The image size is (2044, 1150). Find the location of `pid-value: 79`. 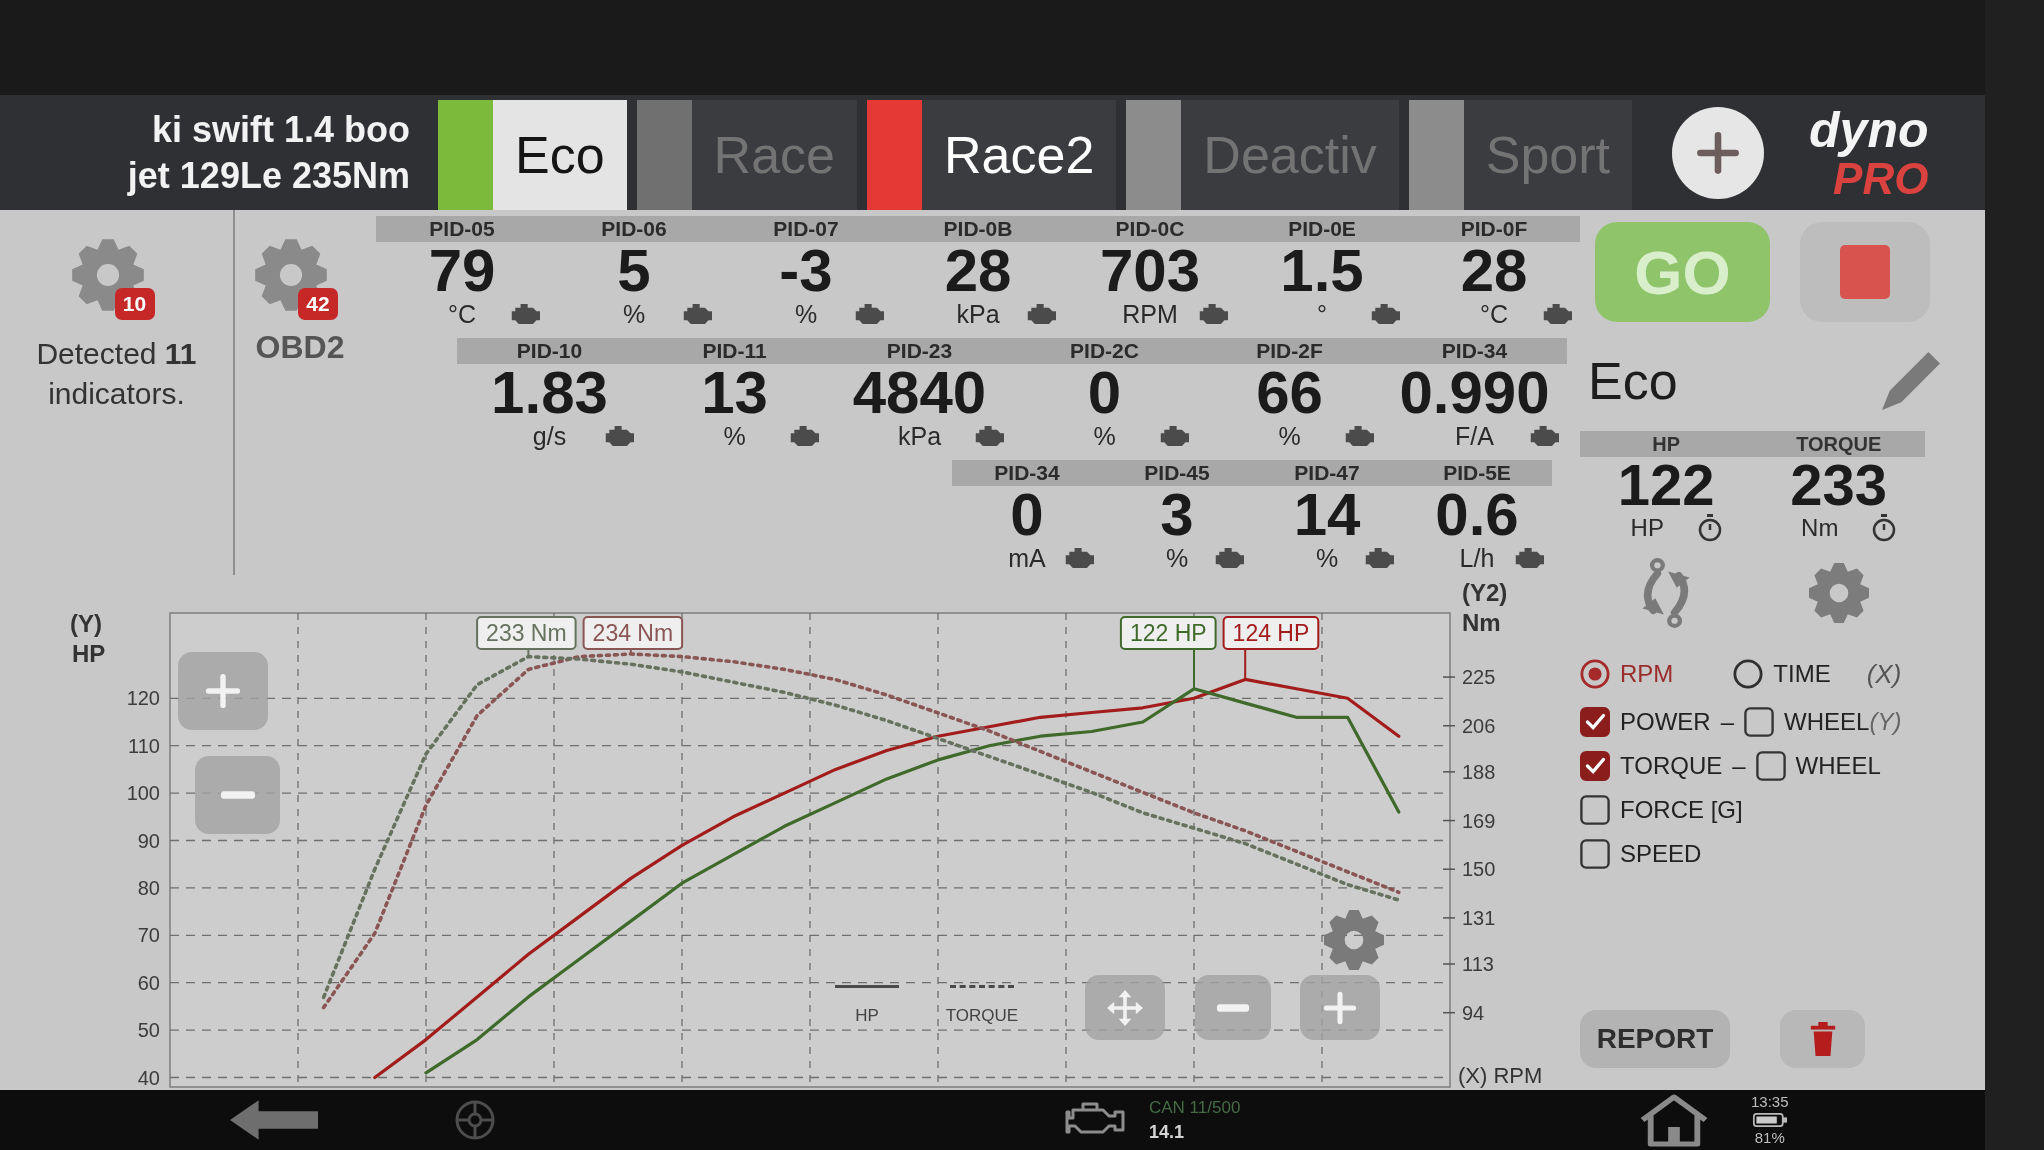

pid-value: 79 is located at coordinates (462, 271).